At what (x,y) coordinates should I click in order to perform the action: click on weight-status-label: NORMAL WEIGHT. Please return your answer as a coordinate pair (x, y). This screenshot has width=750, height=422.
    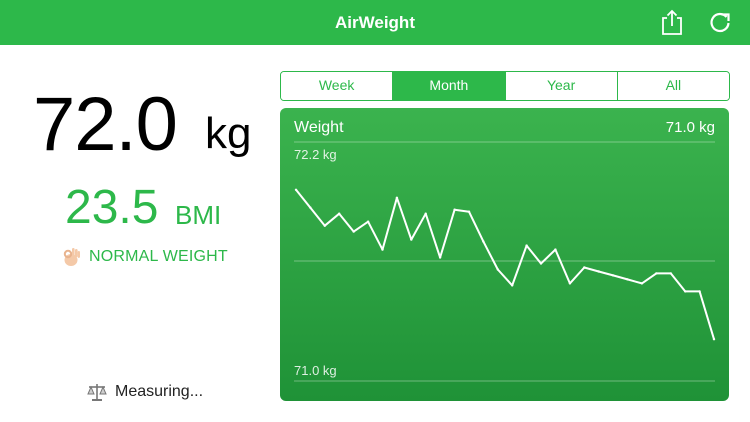
    Looking at the image, I should click on (158, 256).